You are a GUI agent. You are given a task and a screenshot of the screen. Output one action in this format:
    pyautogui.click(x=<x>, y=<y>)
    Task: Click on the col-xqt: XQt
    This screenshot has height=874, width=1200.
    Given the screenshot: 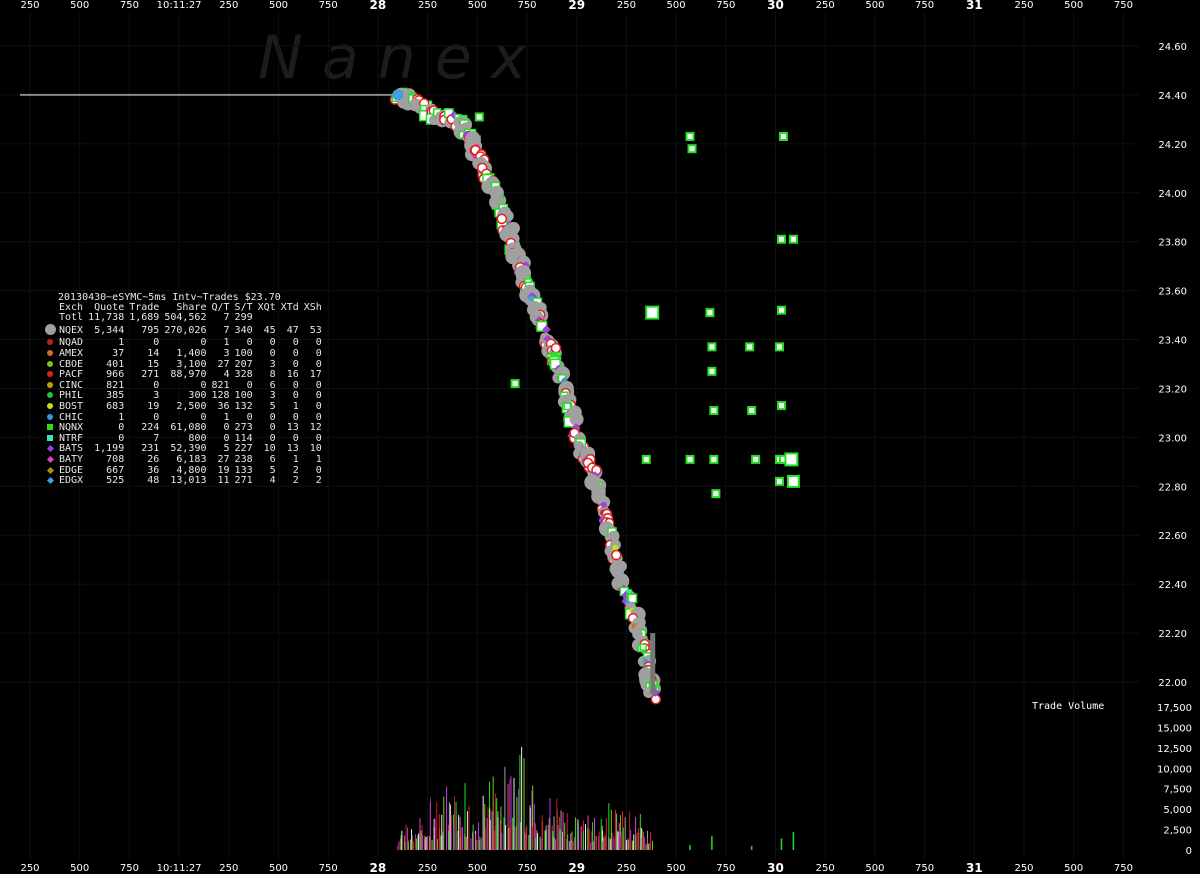 What is the action you would take?
    pyautogui.click(x=266, y=307)
    